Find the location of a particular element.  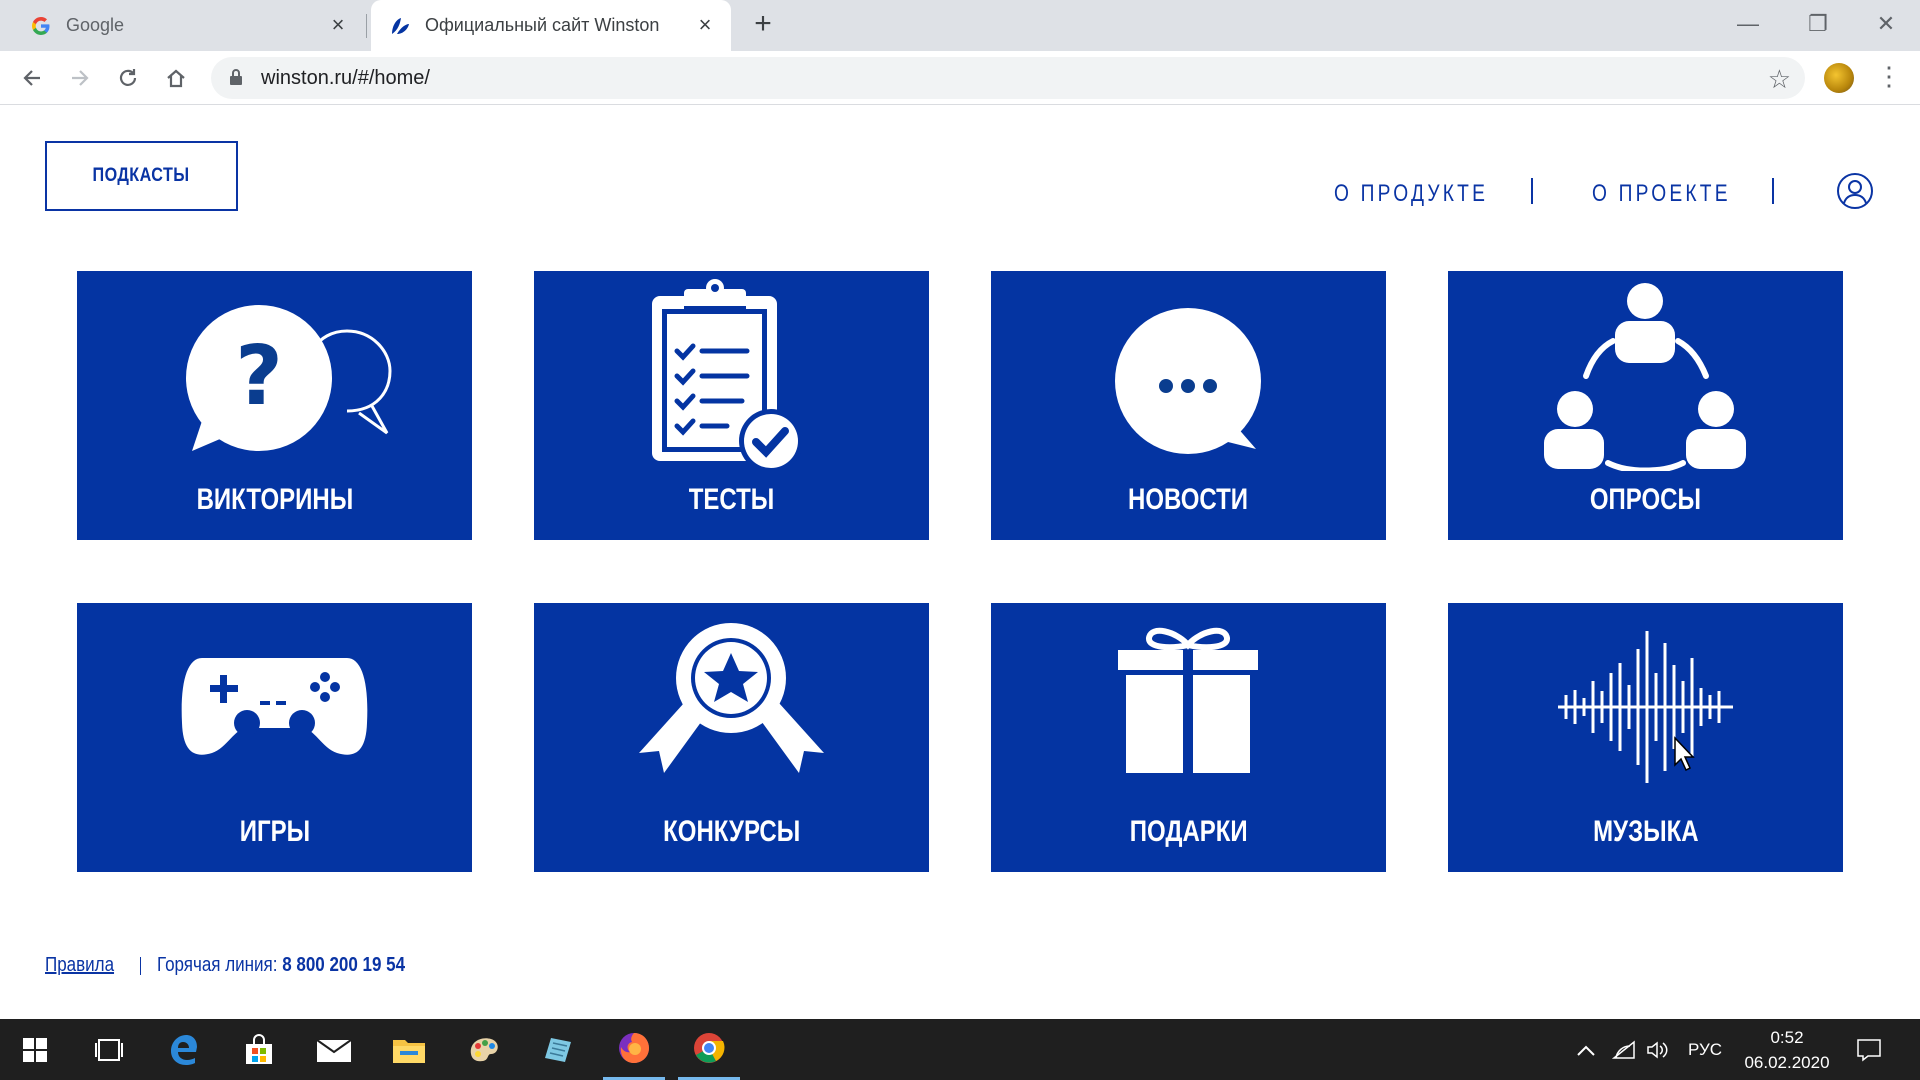

minimize-icon: — is located at coordinates (1748, 24).